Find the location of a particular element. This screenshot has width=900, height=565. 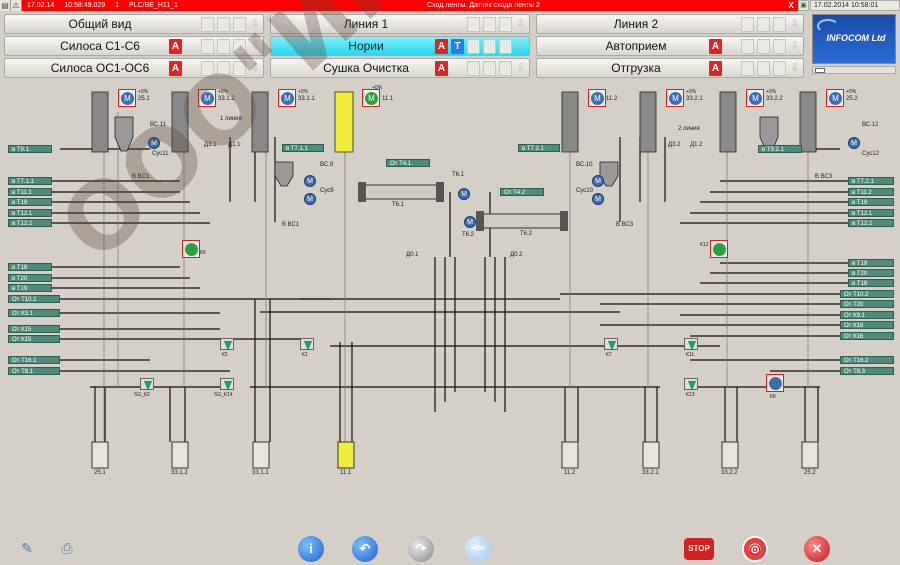

exit-button: ✕ is located at coordinates (817, 549).